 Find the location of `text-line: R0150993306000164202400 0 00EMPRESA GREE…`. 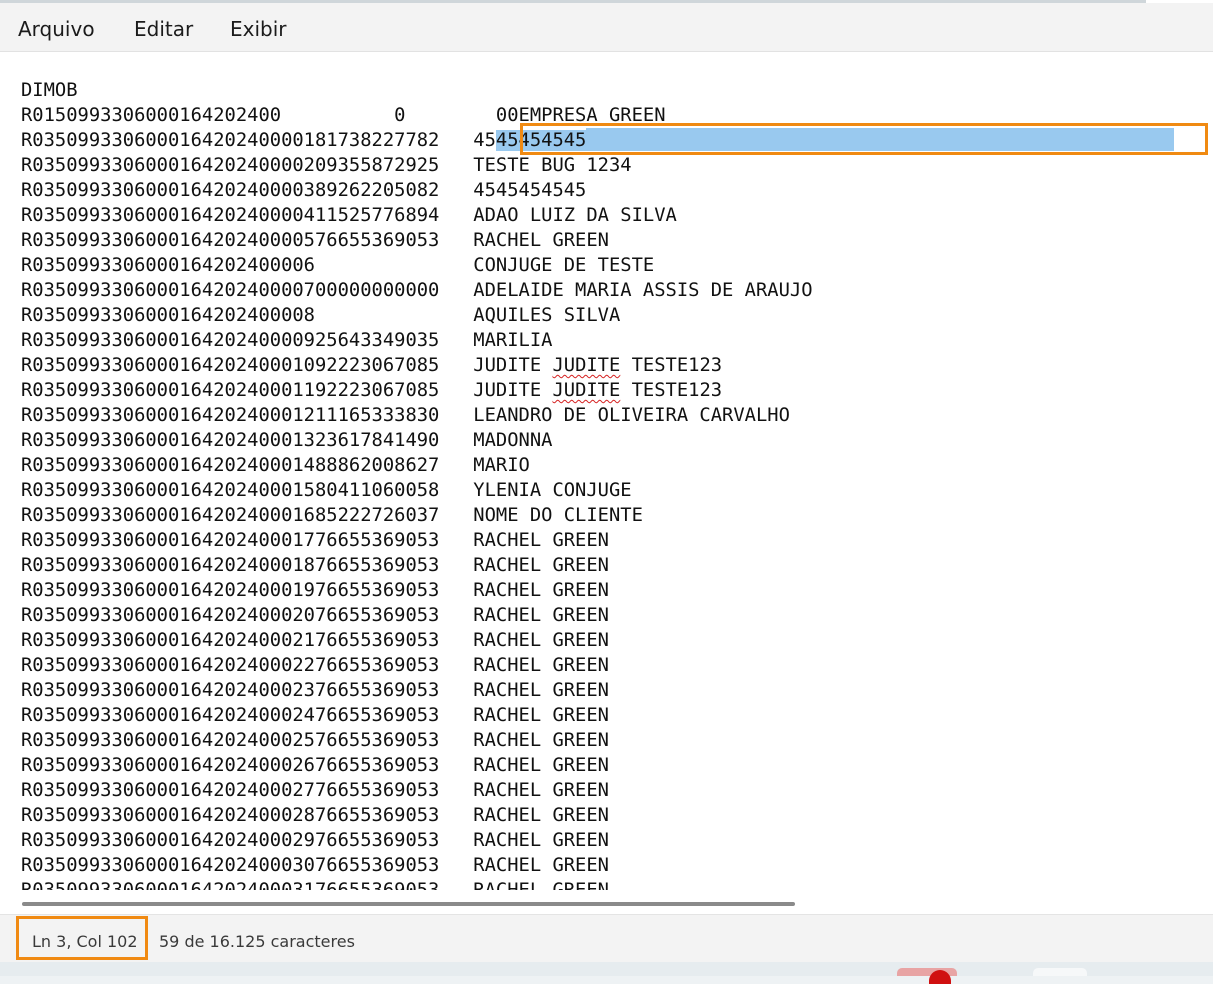

text-line: R0150993306000164202400 0 00EMPRESA GREE… is located at coordinates (343, 115).